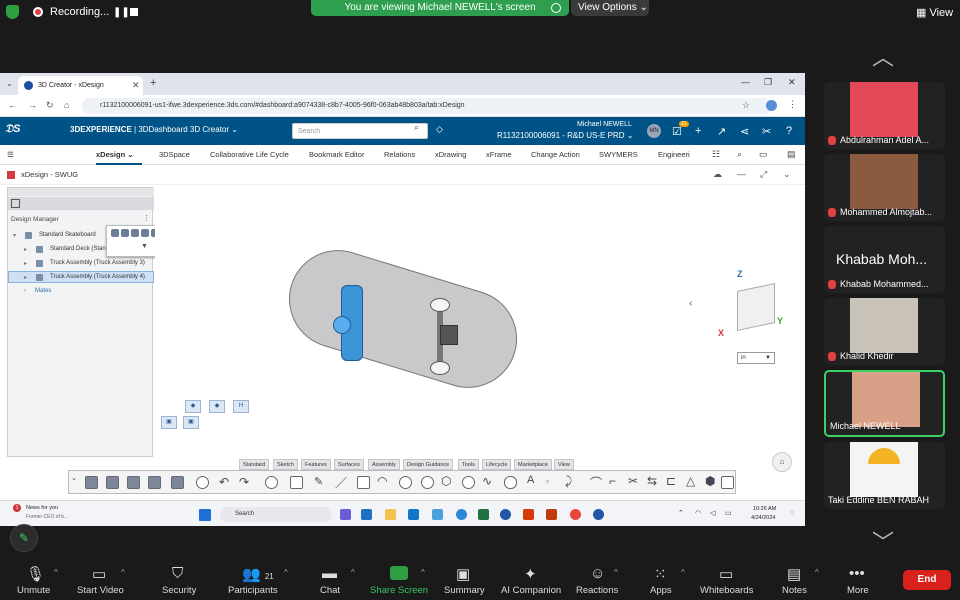 The image size is (960, 600). I want to click on store-icon, so click(413, 514).